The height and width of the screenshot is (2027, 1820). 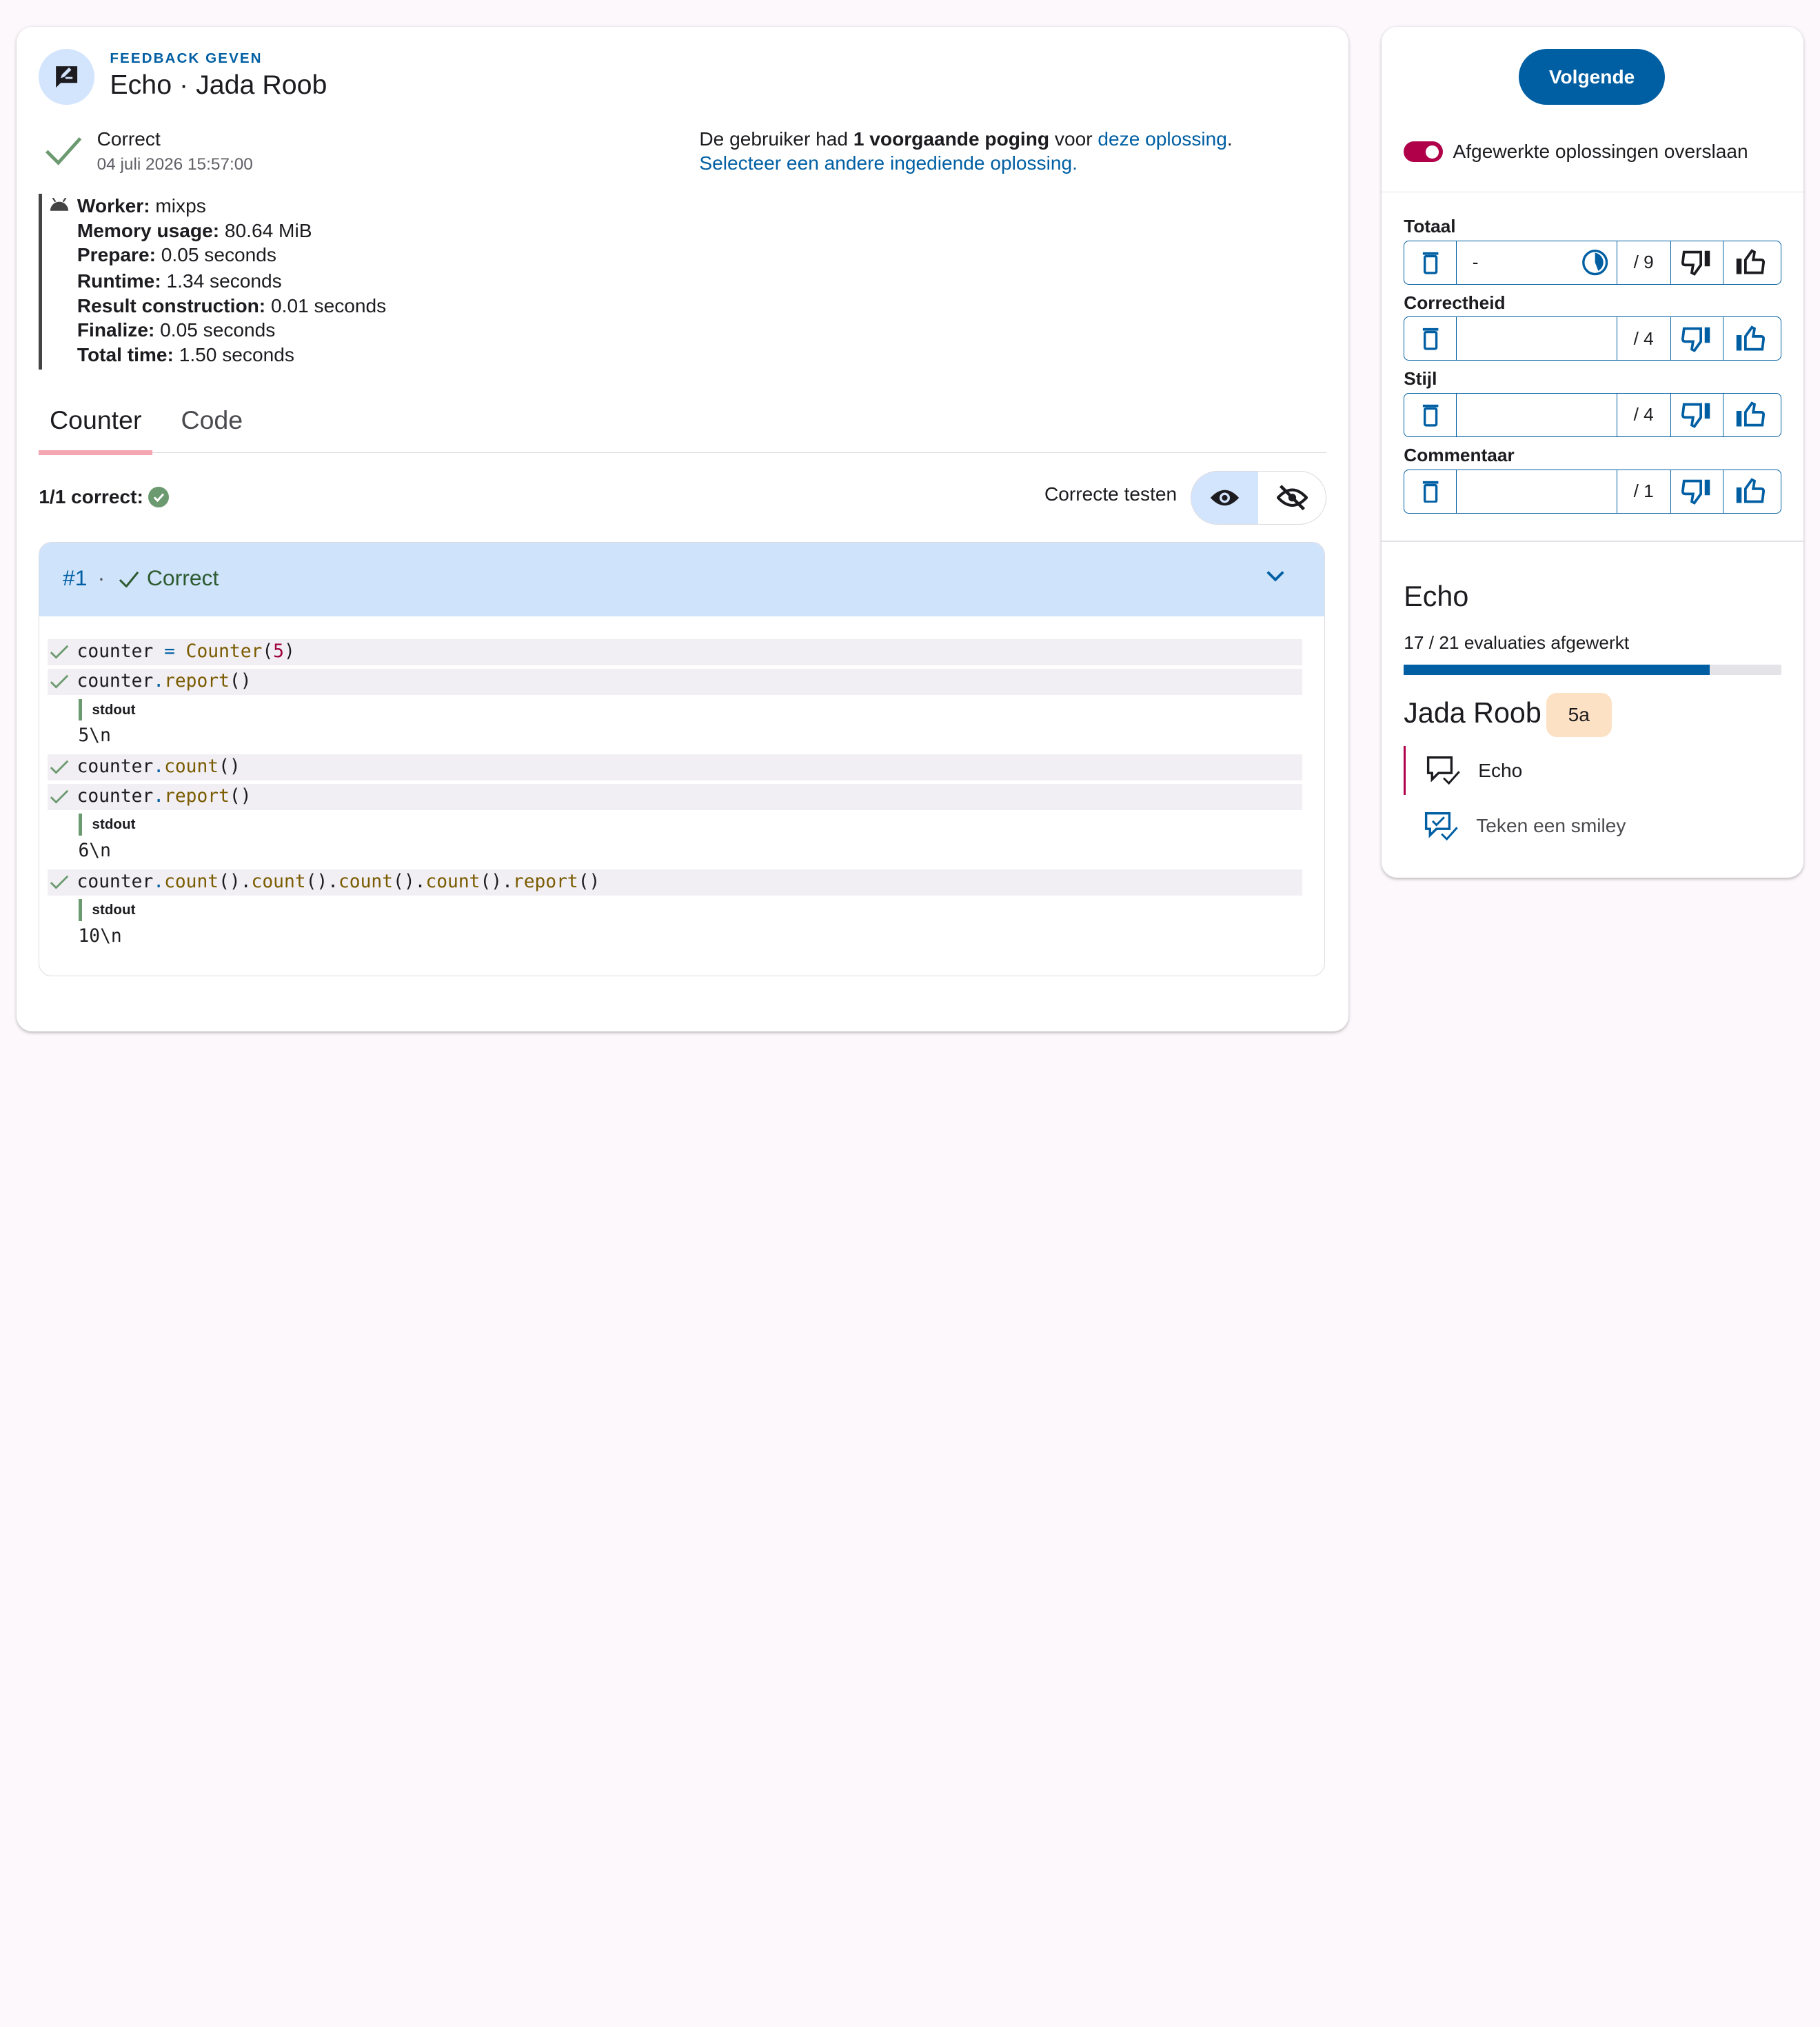 What do you see at coordinates (1275, 576) in the screenshot?
I see `chevron-down-icon` at bounding box center [1275, 576].